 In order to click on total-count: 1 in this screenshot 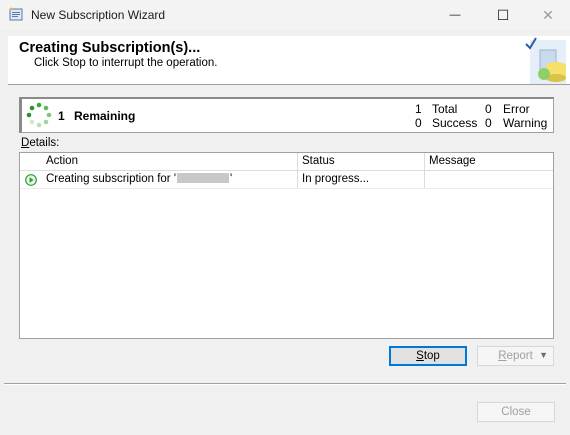, I will do `click(418, 109)`.